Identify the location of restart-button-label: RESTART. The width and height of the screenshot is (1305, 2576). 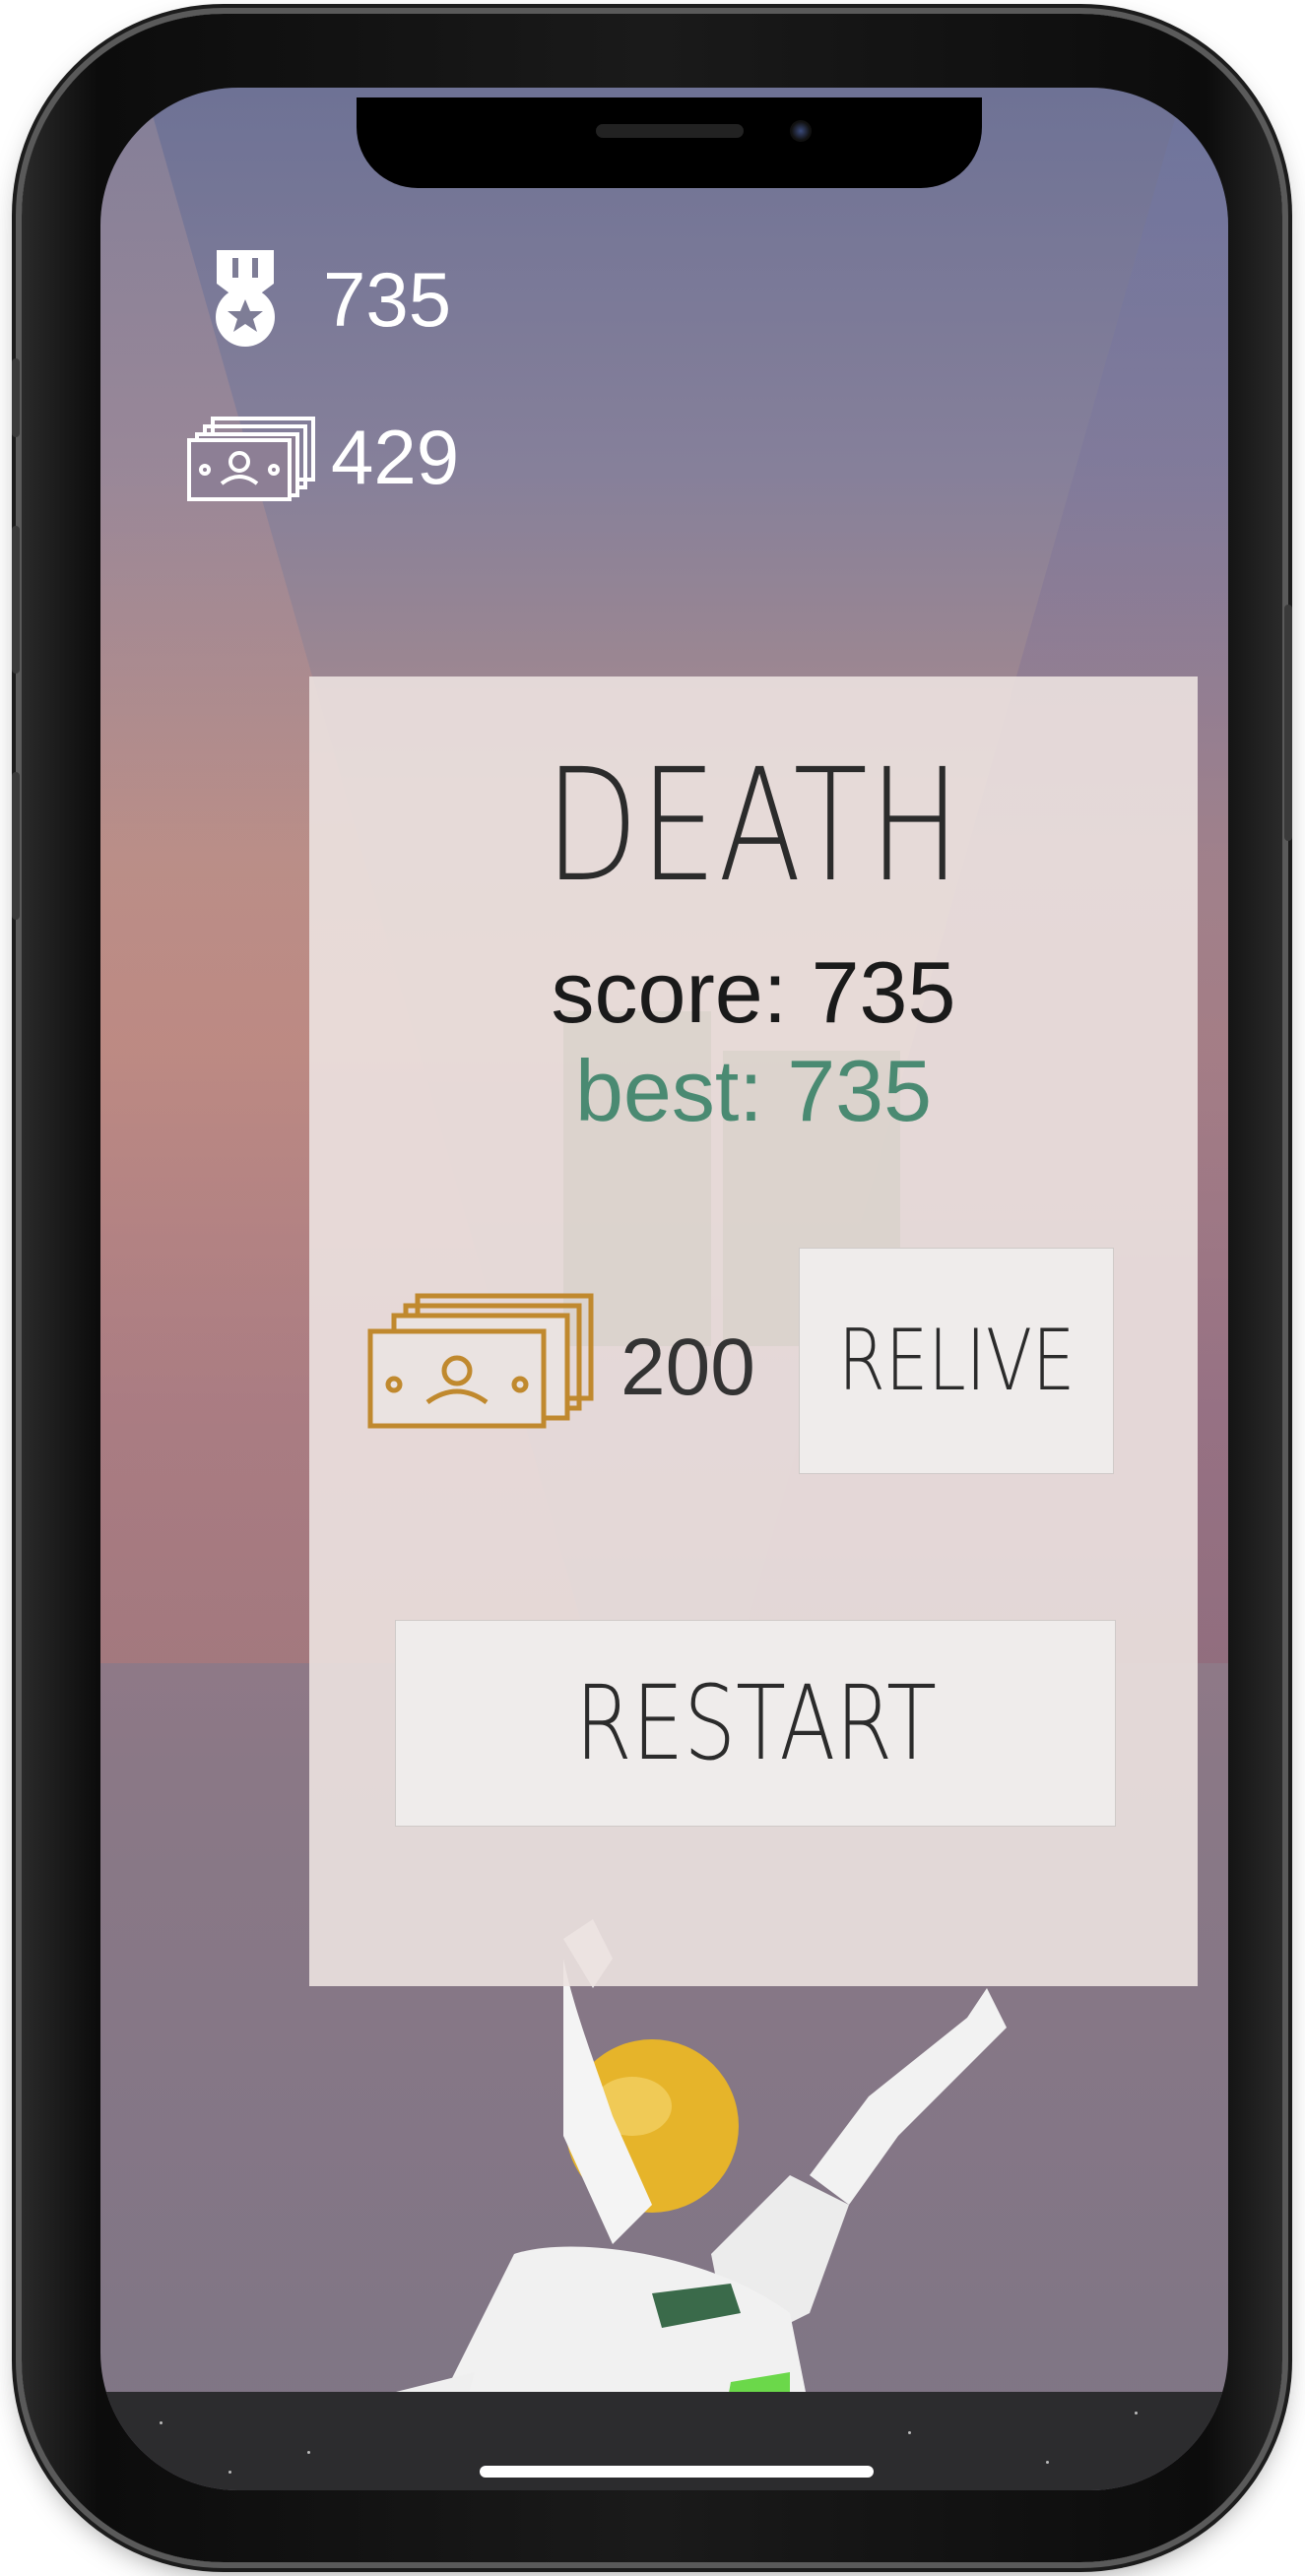
(755, 1723).